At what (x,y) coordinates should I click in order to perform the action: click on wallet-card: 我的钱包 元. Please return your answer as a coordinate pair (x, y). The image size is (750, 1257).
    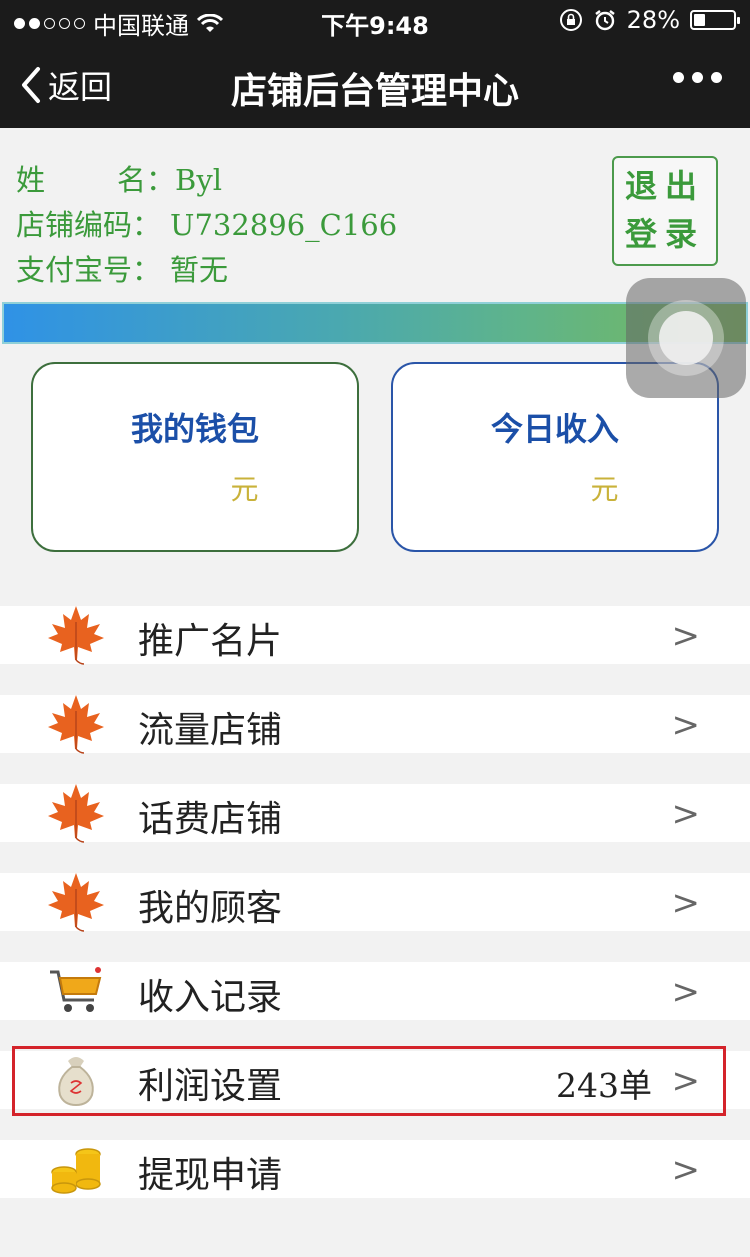
    Looking at the image, I should click on (195, 457).